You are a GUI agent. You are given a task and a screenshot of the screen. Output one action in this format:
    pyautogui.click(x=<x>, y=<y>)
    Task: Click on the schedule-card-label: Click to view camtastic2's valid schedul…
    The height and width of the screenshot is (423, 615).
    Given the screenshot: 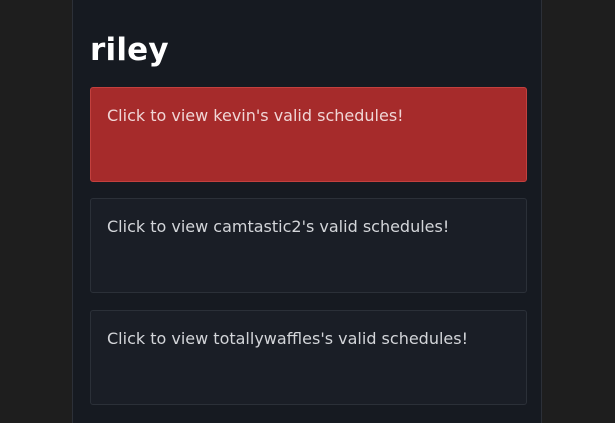 What is the action you would take?
    pyautogui.click(x=278, y=226)
    